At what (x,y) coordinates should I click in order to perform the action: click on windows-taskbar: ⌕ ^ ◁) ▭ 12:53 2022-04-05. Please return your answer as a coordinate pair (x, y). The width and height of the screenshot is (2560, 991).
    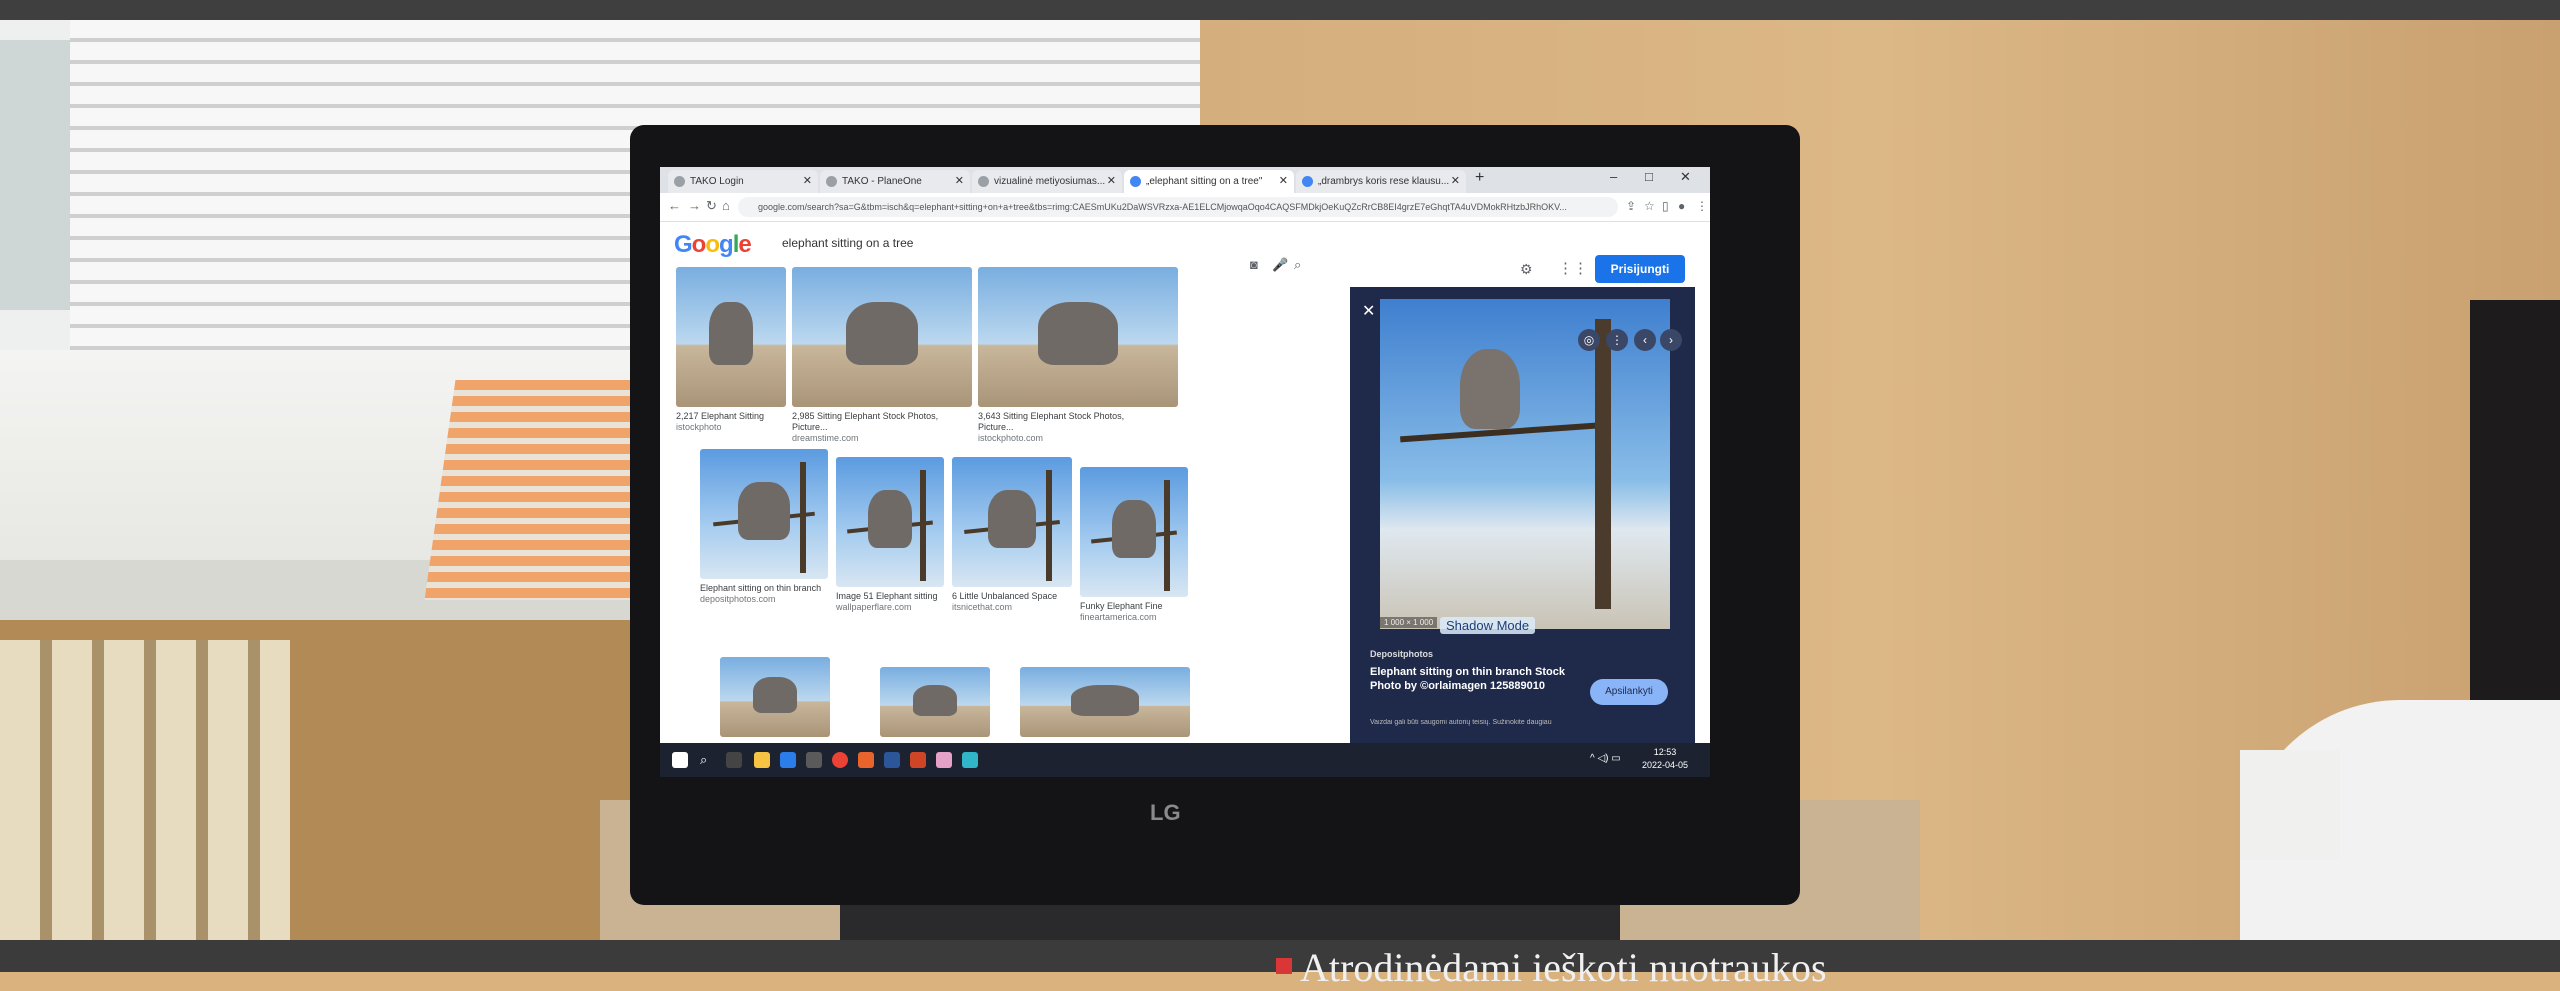
    Looking at the image, I should click on (1185, 760).